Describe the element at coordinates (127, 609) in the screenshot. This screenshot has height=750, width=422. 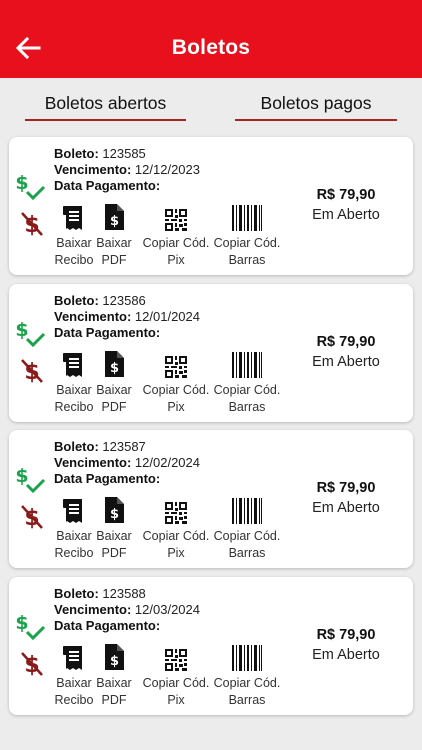
I see `due-date: Vencimento: 12/03/2024` at that location.